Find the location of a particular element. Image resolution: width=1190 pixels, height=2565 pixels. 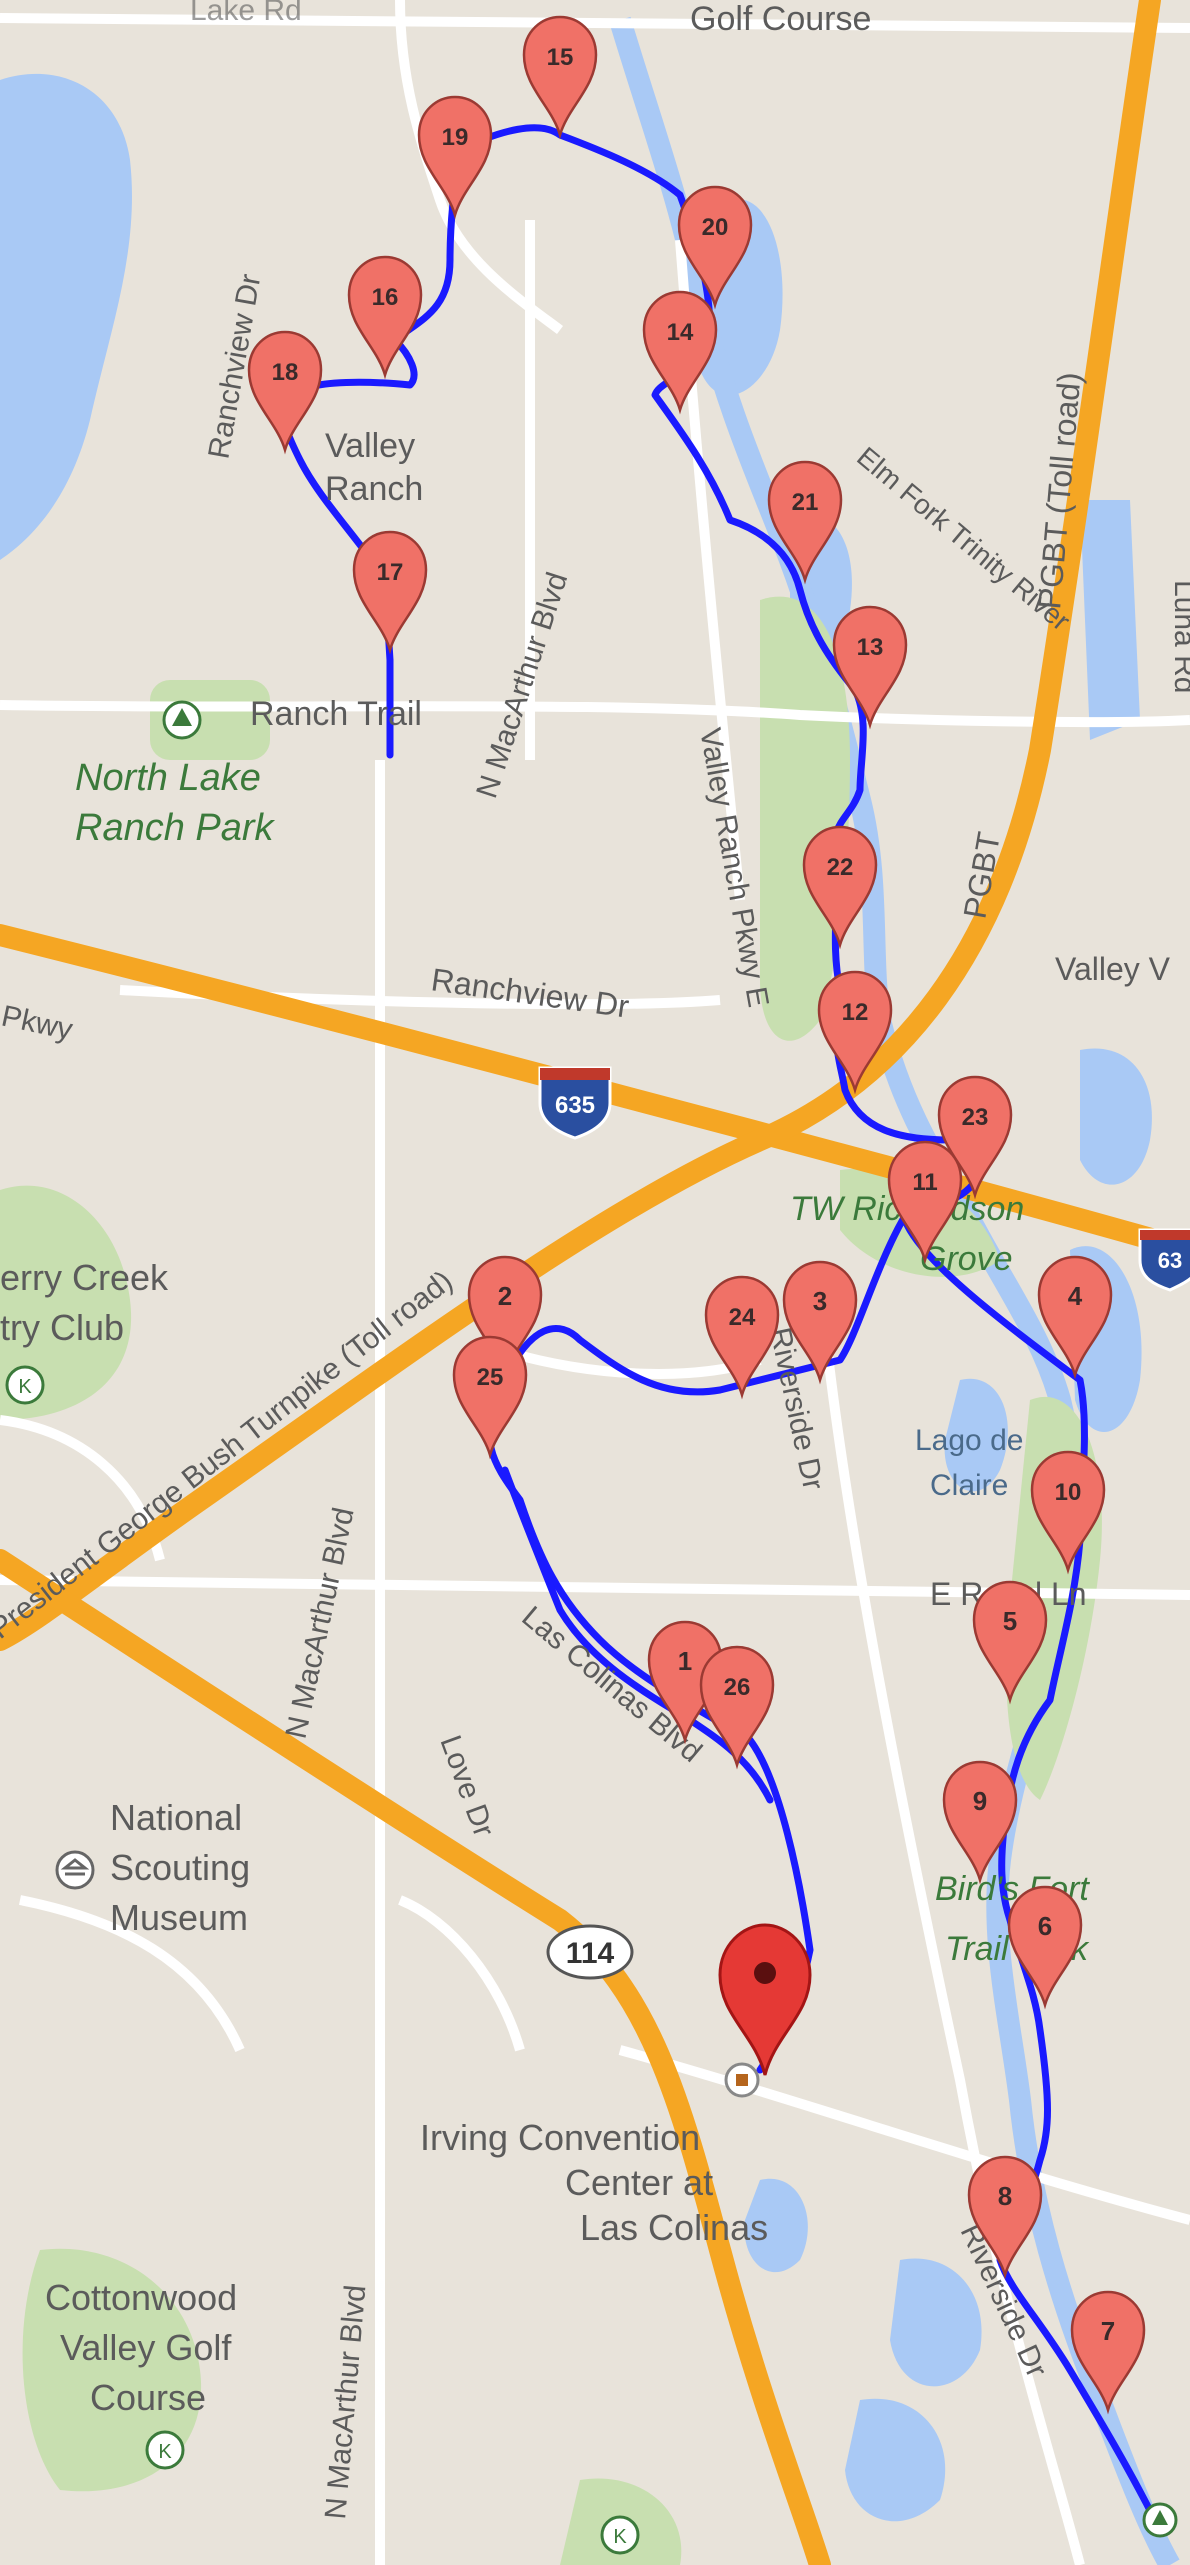

marker-number: 3 is located at coordinates (820, 1301).